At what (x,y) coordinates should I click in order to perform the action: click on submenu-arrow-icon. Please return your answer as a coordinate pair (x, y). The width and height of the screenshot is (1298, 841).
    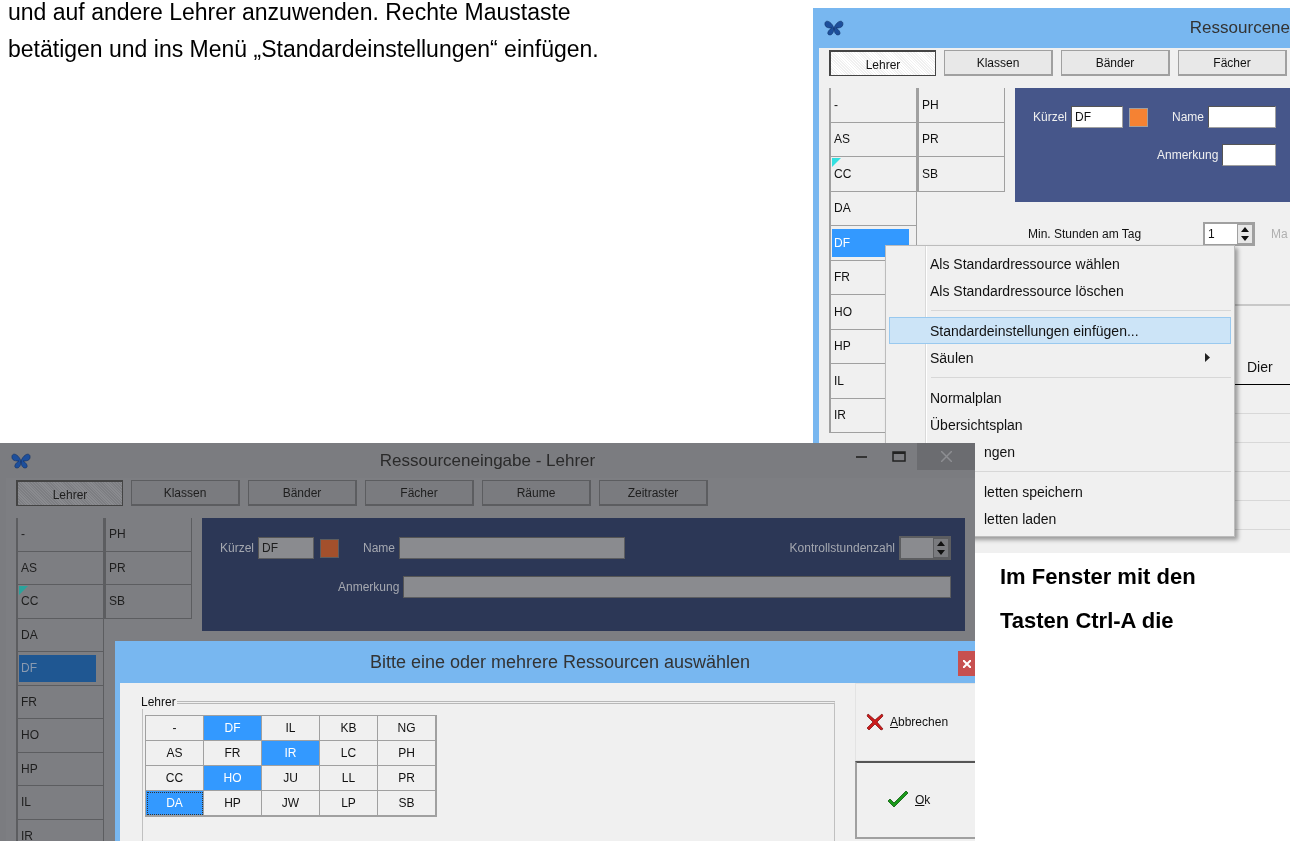
    Looking at the image, I should click on (1207, 357).